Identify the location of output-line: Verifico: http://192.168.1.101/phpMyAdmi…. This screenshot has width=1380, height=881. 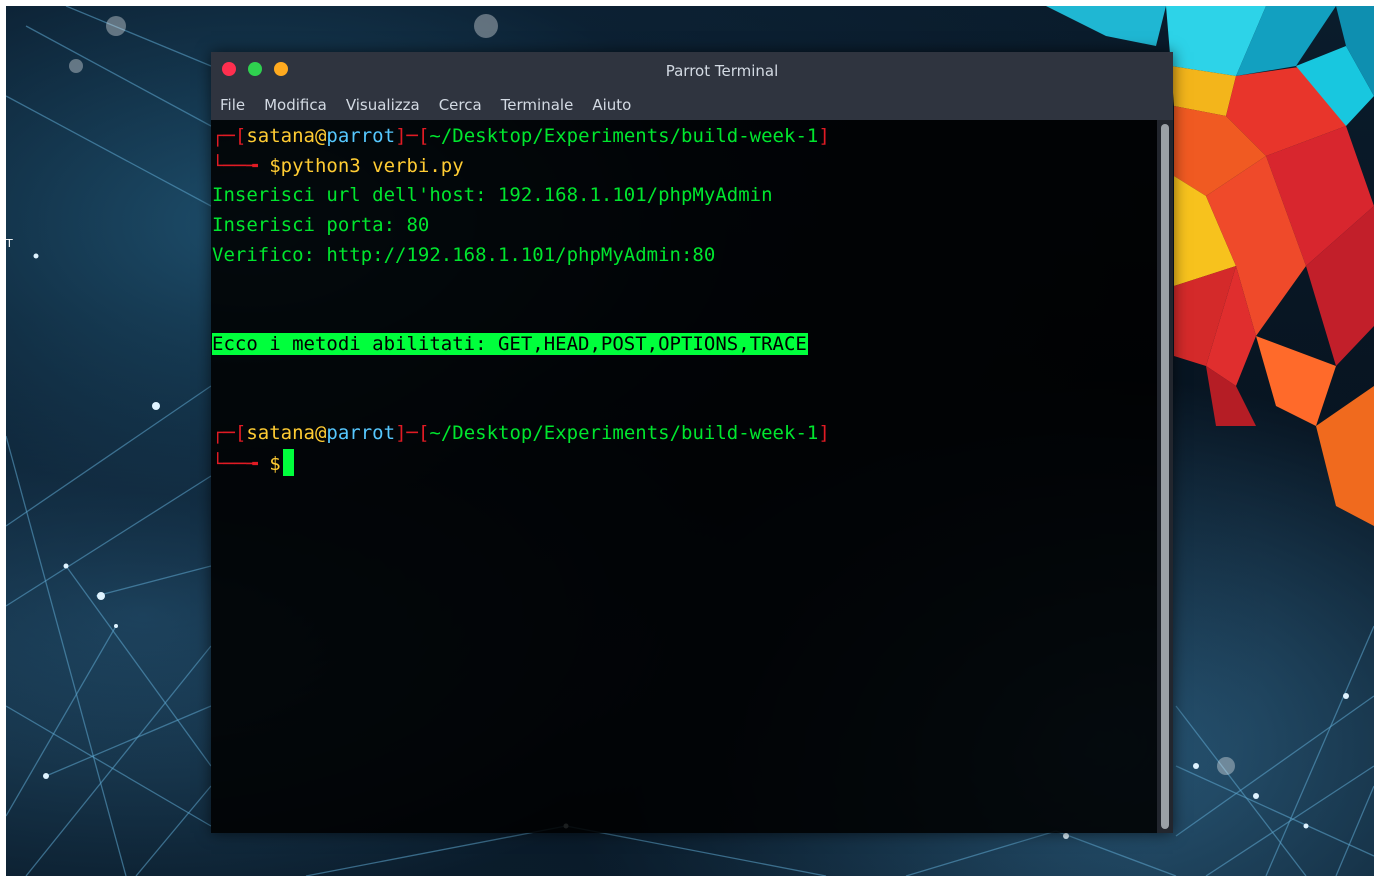
(464, 254).